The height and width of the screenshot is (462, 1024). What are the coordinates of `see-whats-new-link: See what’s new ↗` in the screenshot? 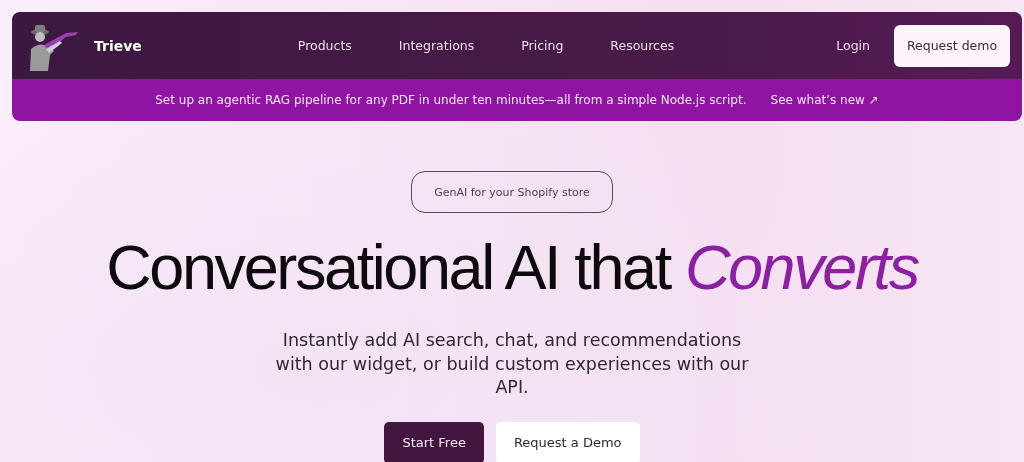 It's located at (824, 100).